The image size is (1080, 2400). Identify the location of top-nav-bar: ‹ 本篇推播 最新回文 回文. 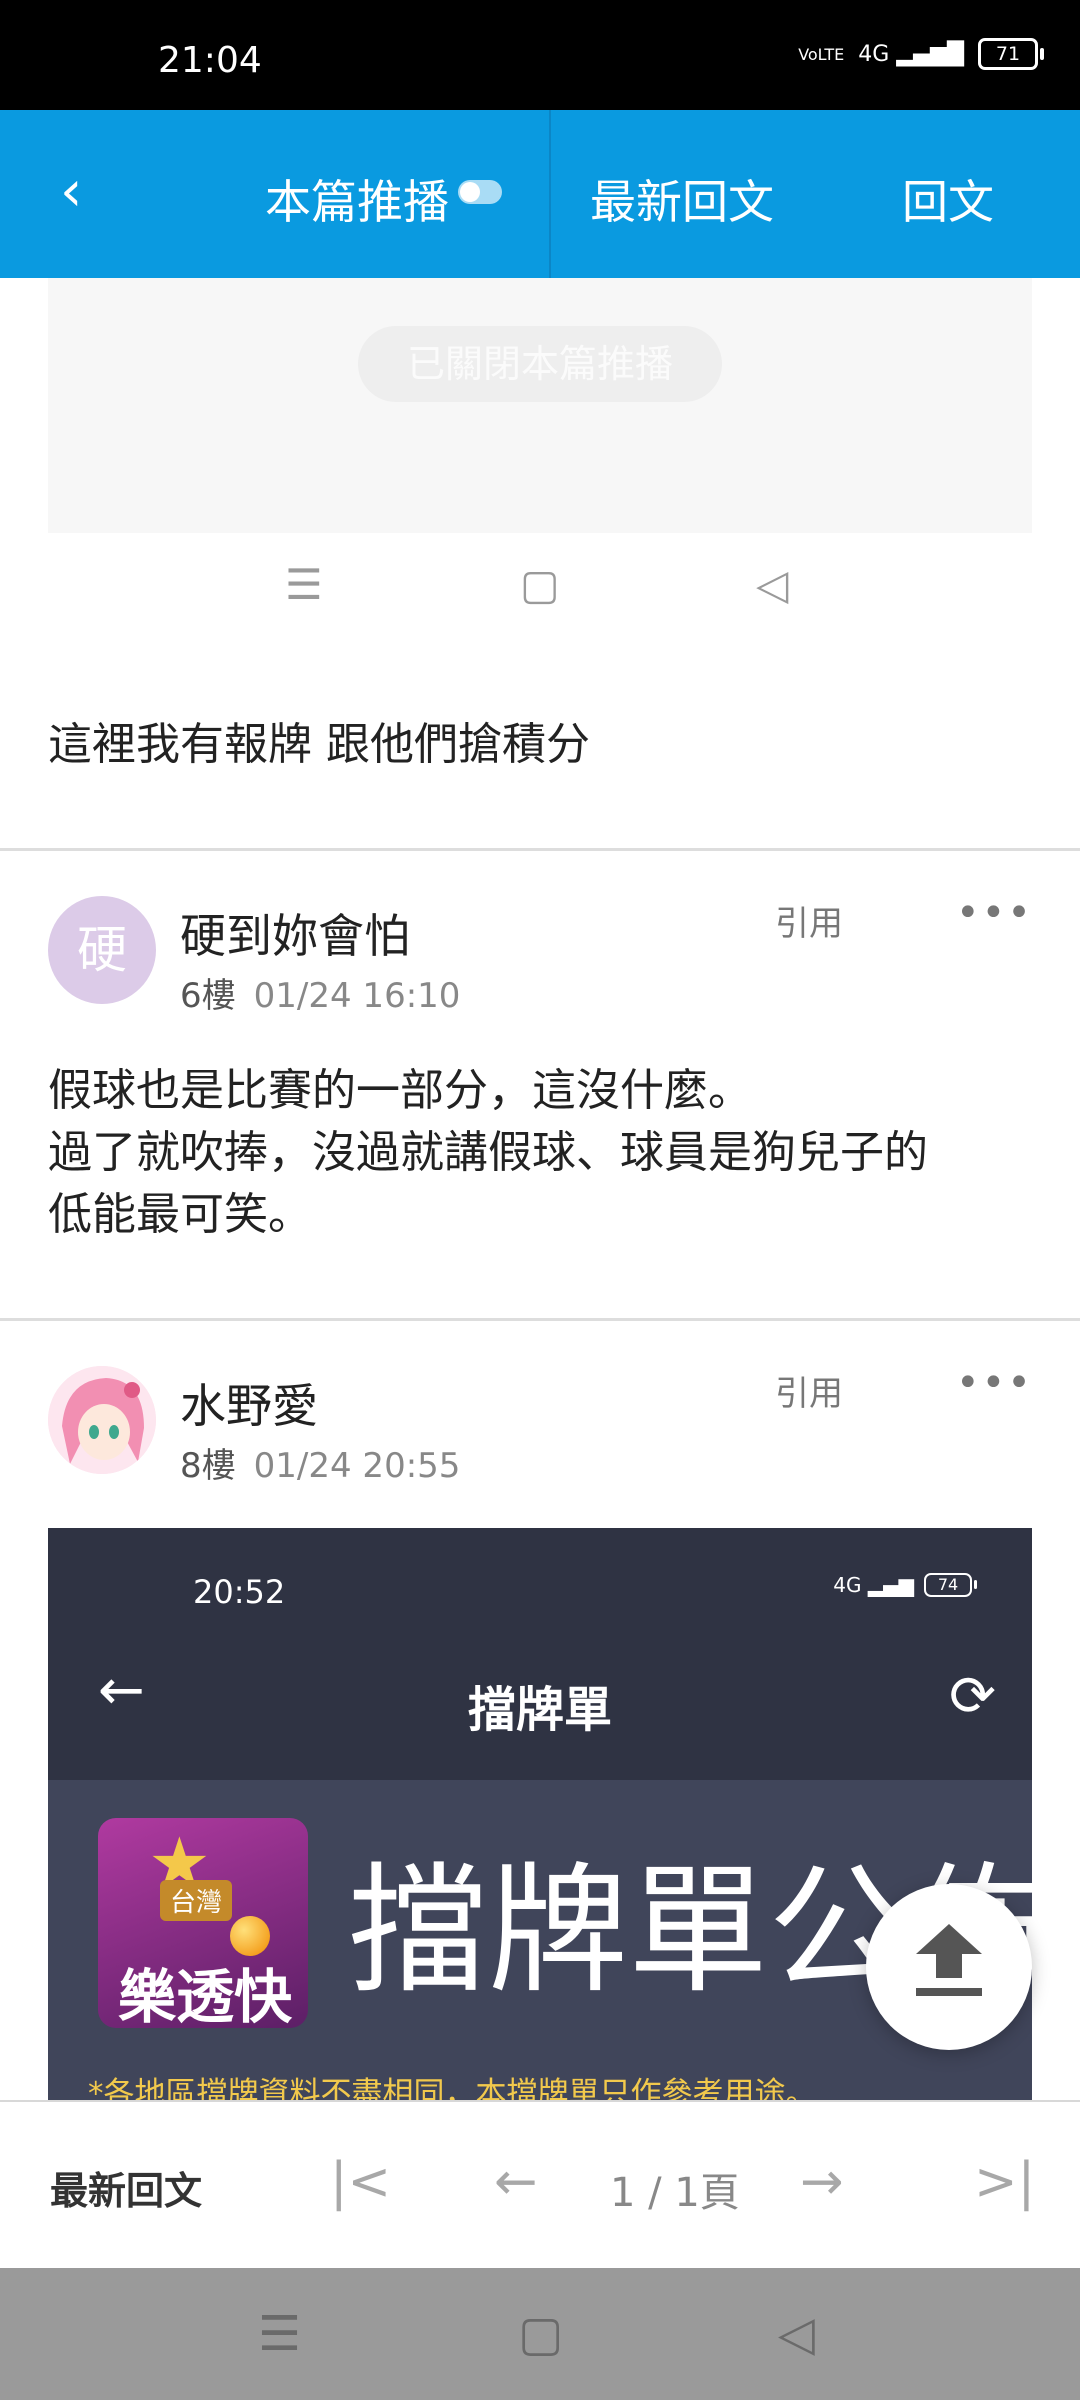
(540, 194).